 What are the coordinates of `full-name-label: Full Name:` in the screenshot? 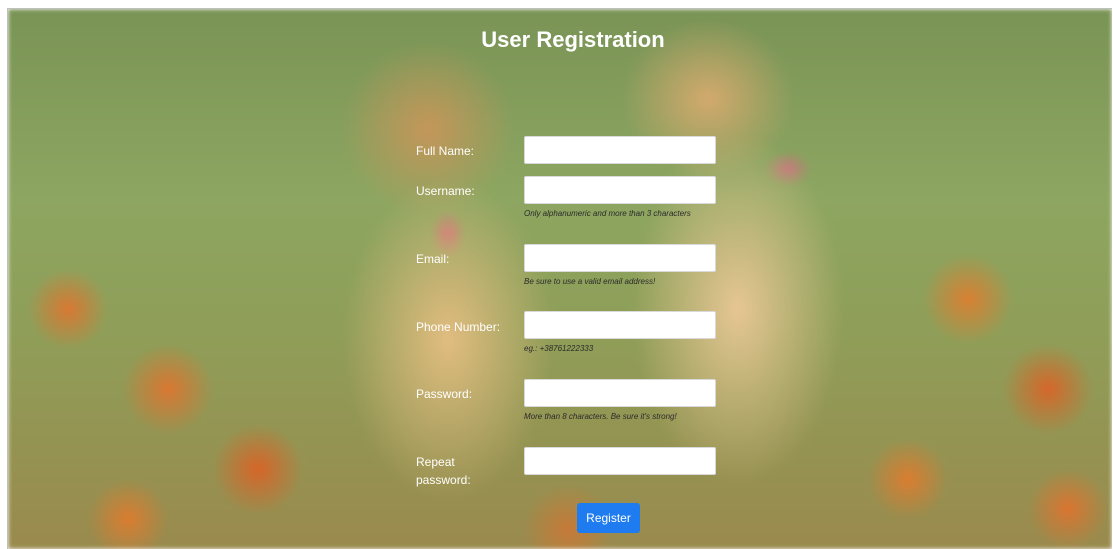 It's located at (445, 151).